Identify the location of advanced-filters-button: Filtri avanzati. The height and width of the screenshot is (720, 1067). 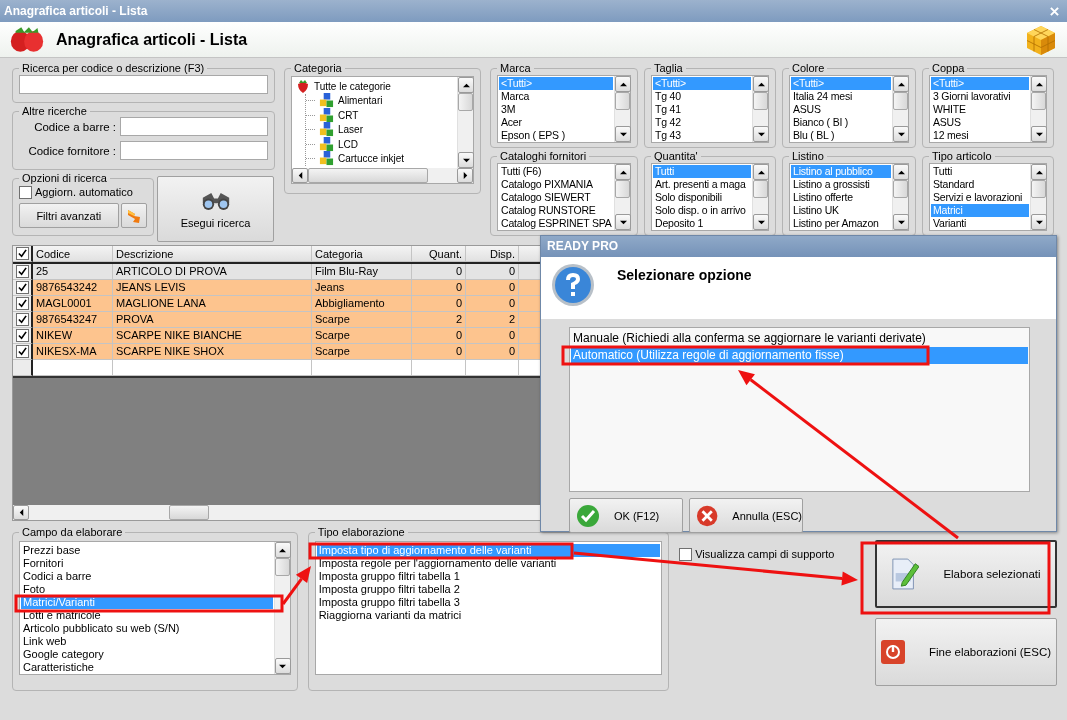
(69, 215).